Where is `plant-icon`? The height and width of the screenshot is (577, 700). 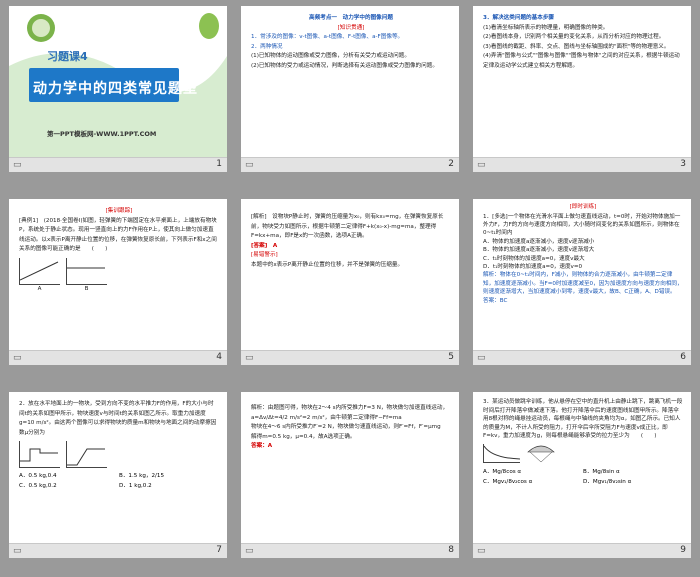
plant-icon is located at coordinates (209, 26).